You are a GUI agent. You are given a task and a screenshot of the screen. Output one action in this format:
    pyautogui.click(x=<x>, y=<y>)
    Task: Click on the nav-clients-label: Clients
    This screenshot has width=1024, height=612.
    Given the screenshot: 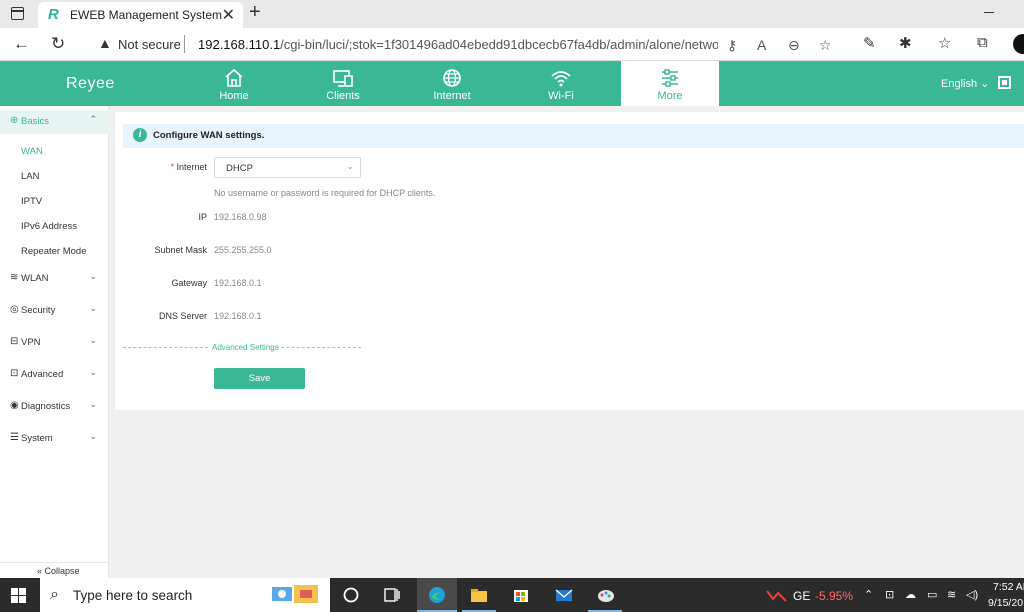 What is the action you would take?
    pyautogui.click(x=343, y=96)
    